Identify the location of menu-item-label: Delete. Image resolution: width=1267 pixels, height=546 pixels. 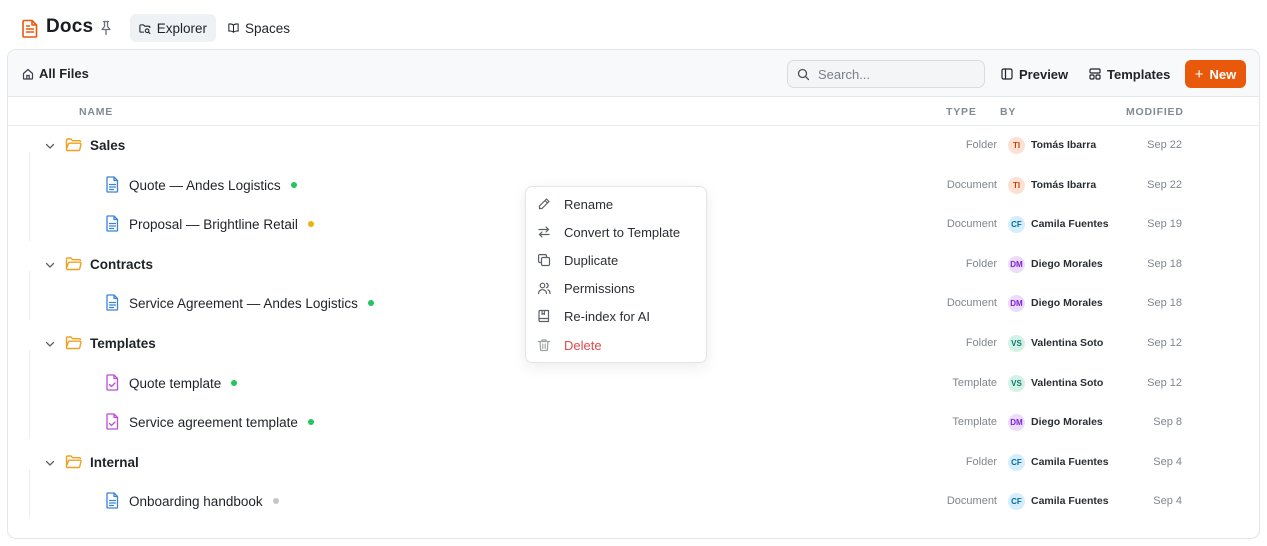
(583, 345).